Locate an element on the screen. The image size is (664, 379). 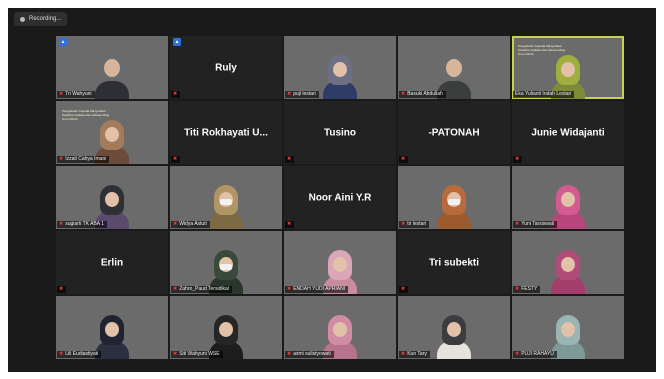
recording-dot-icon is located at coordinates (22, 19).